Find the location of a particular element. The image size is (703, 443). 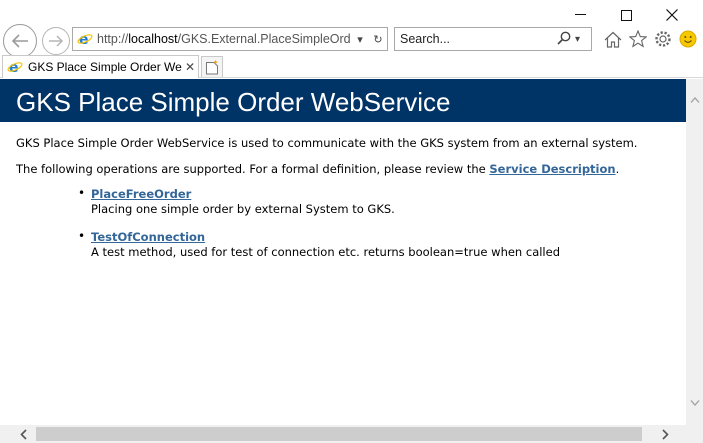

feedback-smiley-icon is located at coordinates (688, 39).